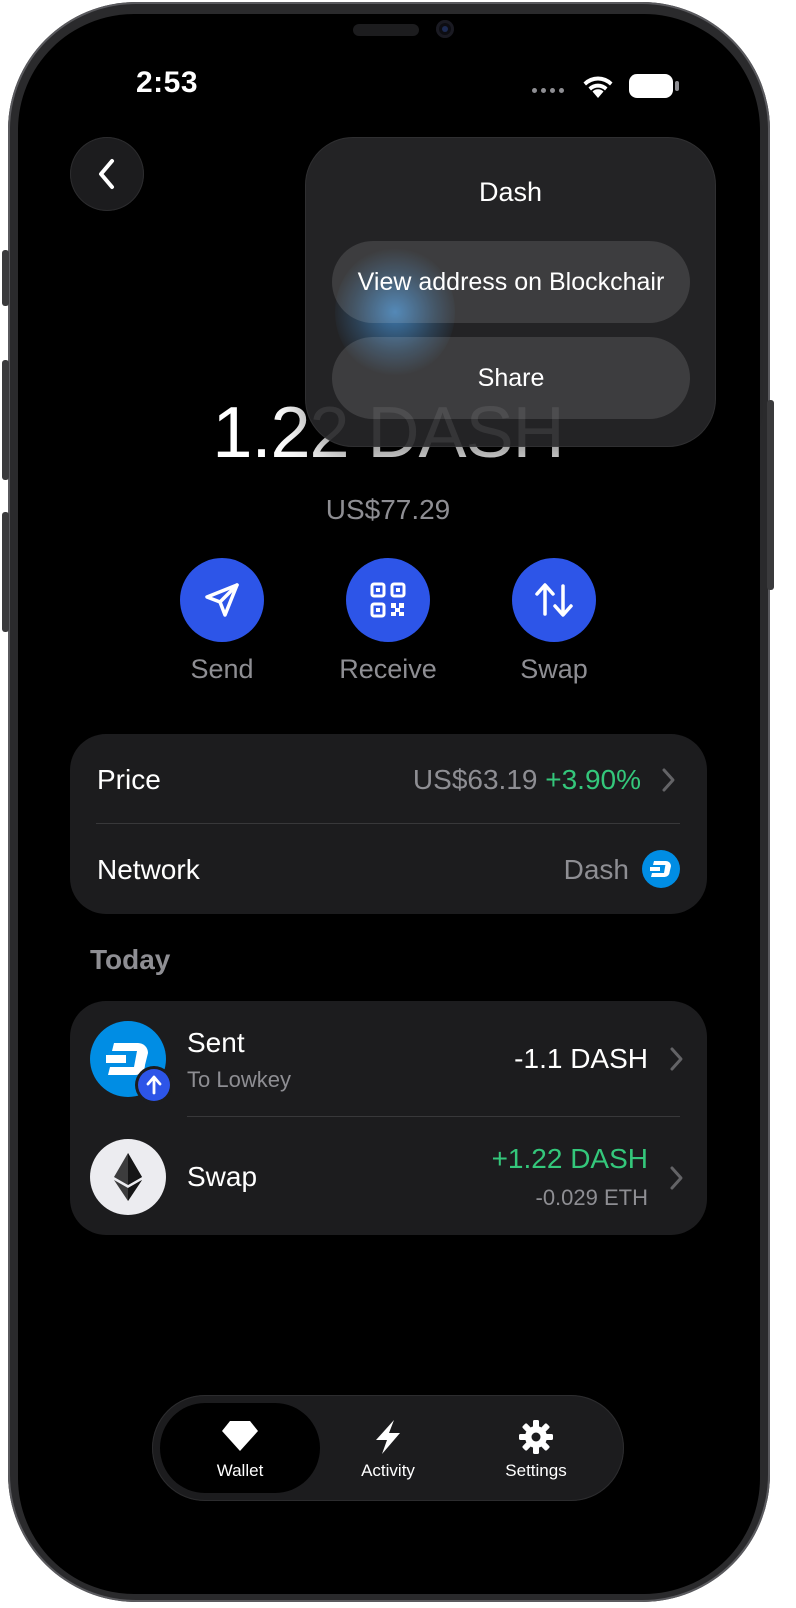 This screenshot has height=1608, width=796. I want to click on transaction-title: Swap, so click(222, 1176).